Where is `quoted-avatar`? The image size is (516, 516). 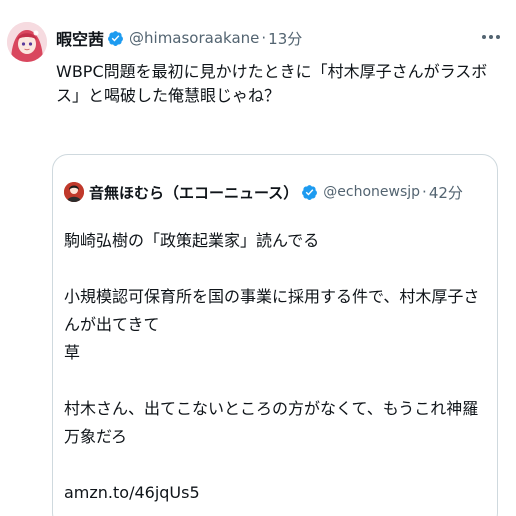 quoted-avatar is located at coordinates (74, 192).